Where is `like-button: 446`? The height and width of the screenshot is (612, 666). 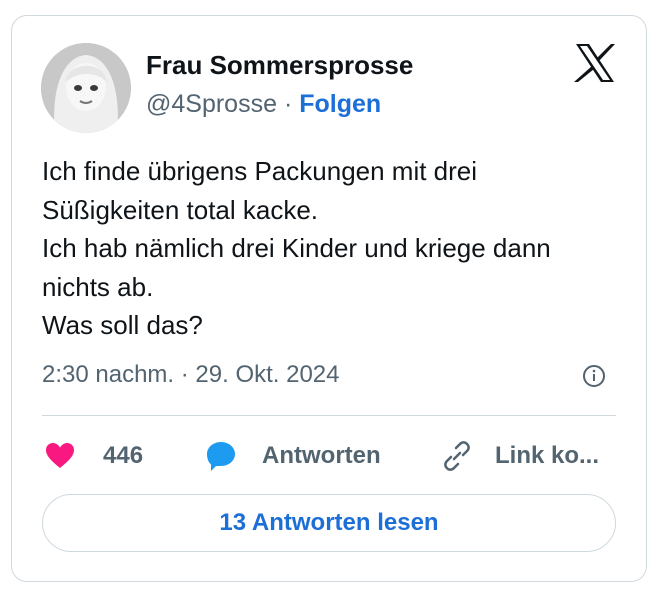
like-button: 446 is located at coordinates (93, 456).